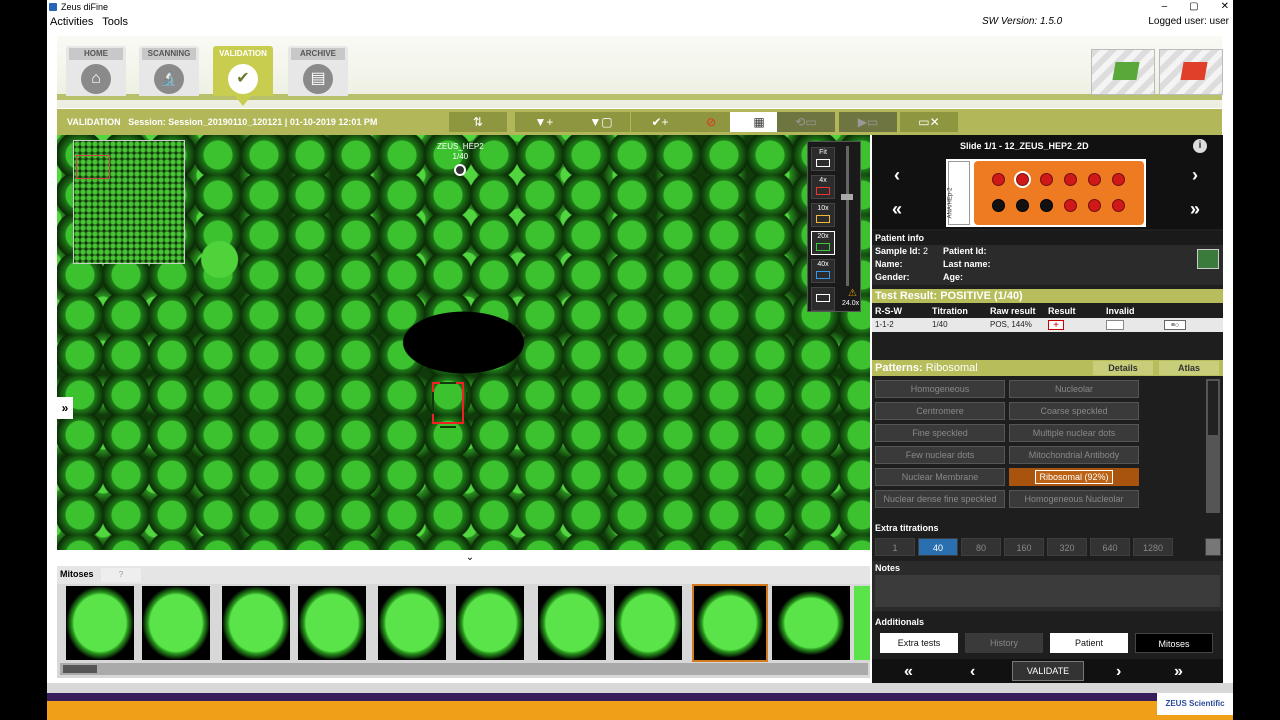  Describe the element at coordinates (1074, 411) in the screenshot. I see `pattern-coarse-speckled: Coarse speckled` at that location.